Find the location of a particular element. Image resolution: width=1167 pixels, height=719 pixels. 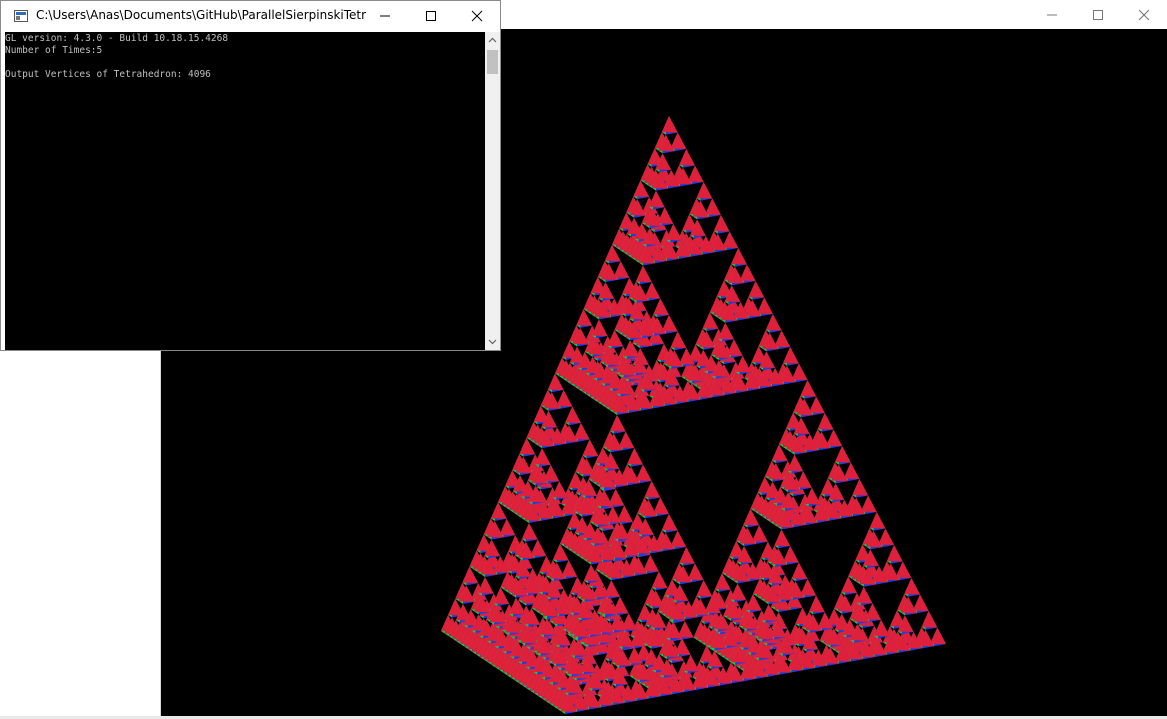

minimize-icon is located at coordinates (385, 15).